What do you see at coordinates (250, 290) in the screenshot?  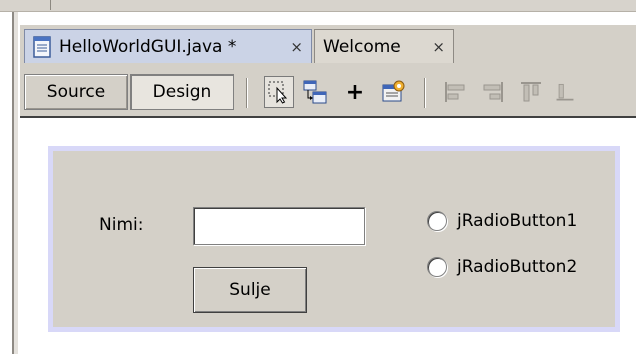 I see `close-button: Sulje` at bounding box center [250, 290].